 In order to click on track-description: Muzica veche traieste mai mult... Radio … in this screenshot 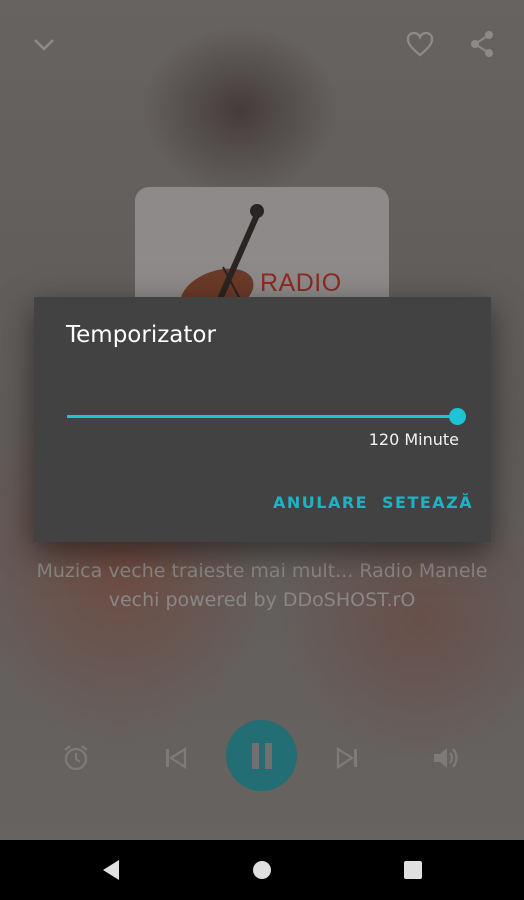, I will do `click(262, 586)`.